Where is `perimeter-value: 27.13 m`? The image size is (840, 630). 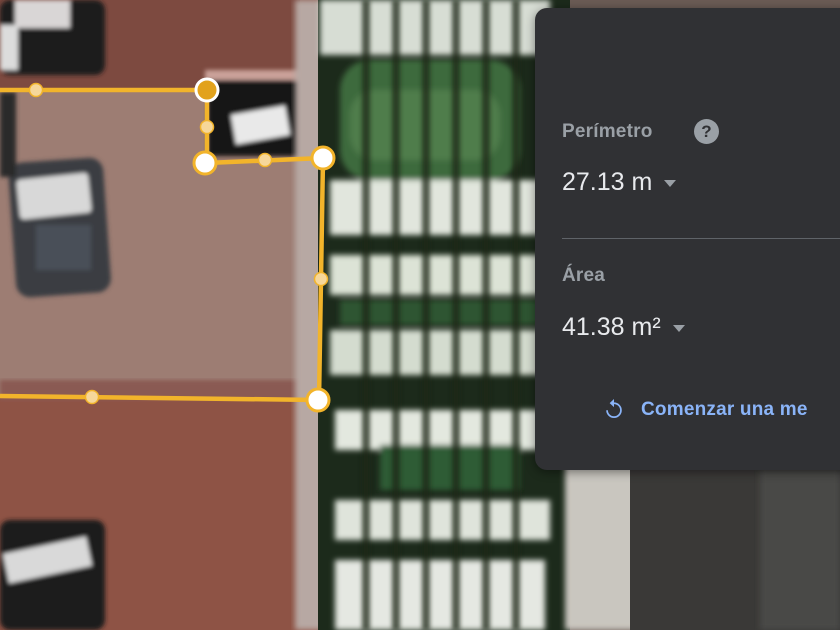
perimeter-value: 27.13 m is located at coordinates (607, 182).